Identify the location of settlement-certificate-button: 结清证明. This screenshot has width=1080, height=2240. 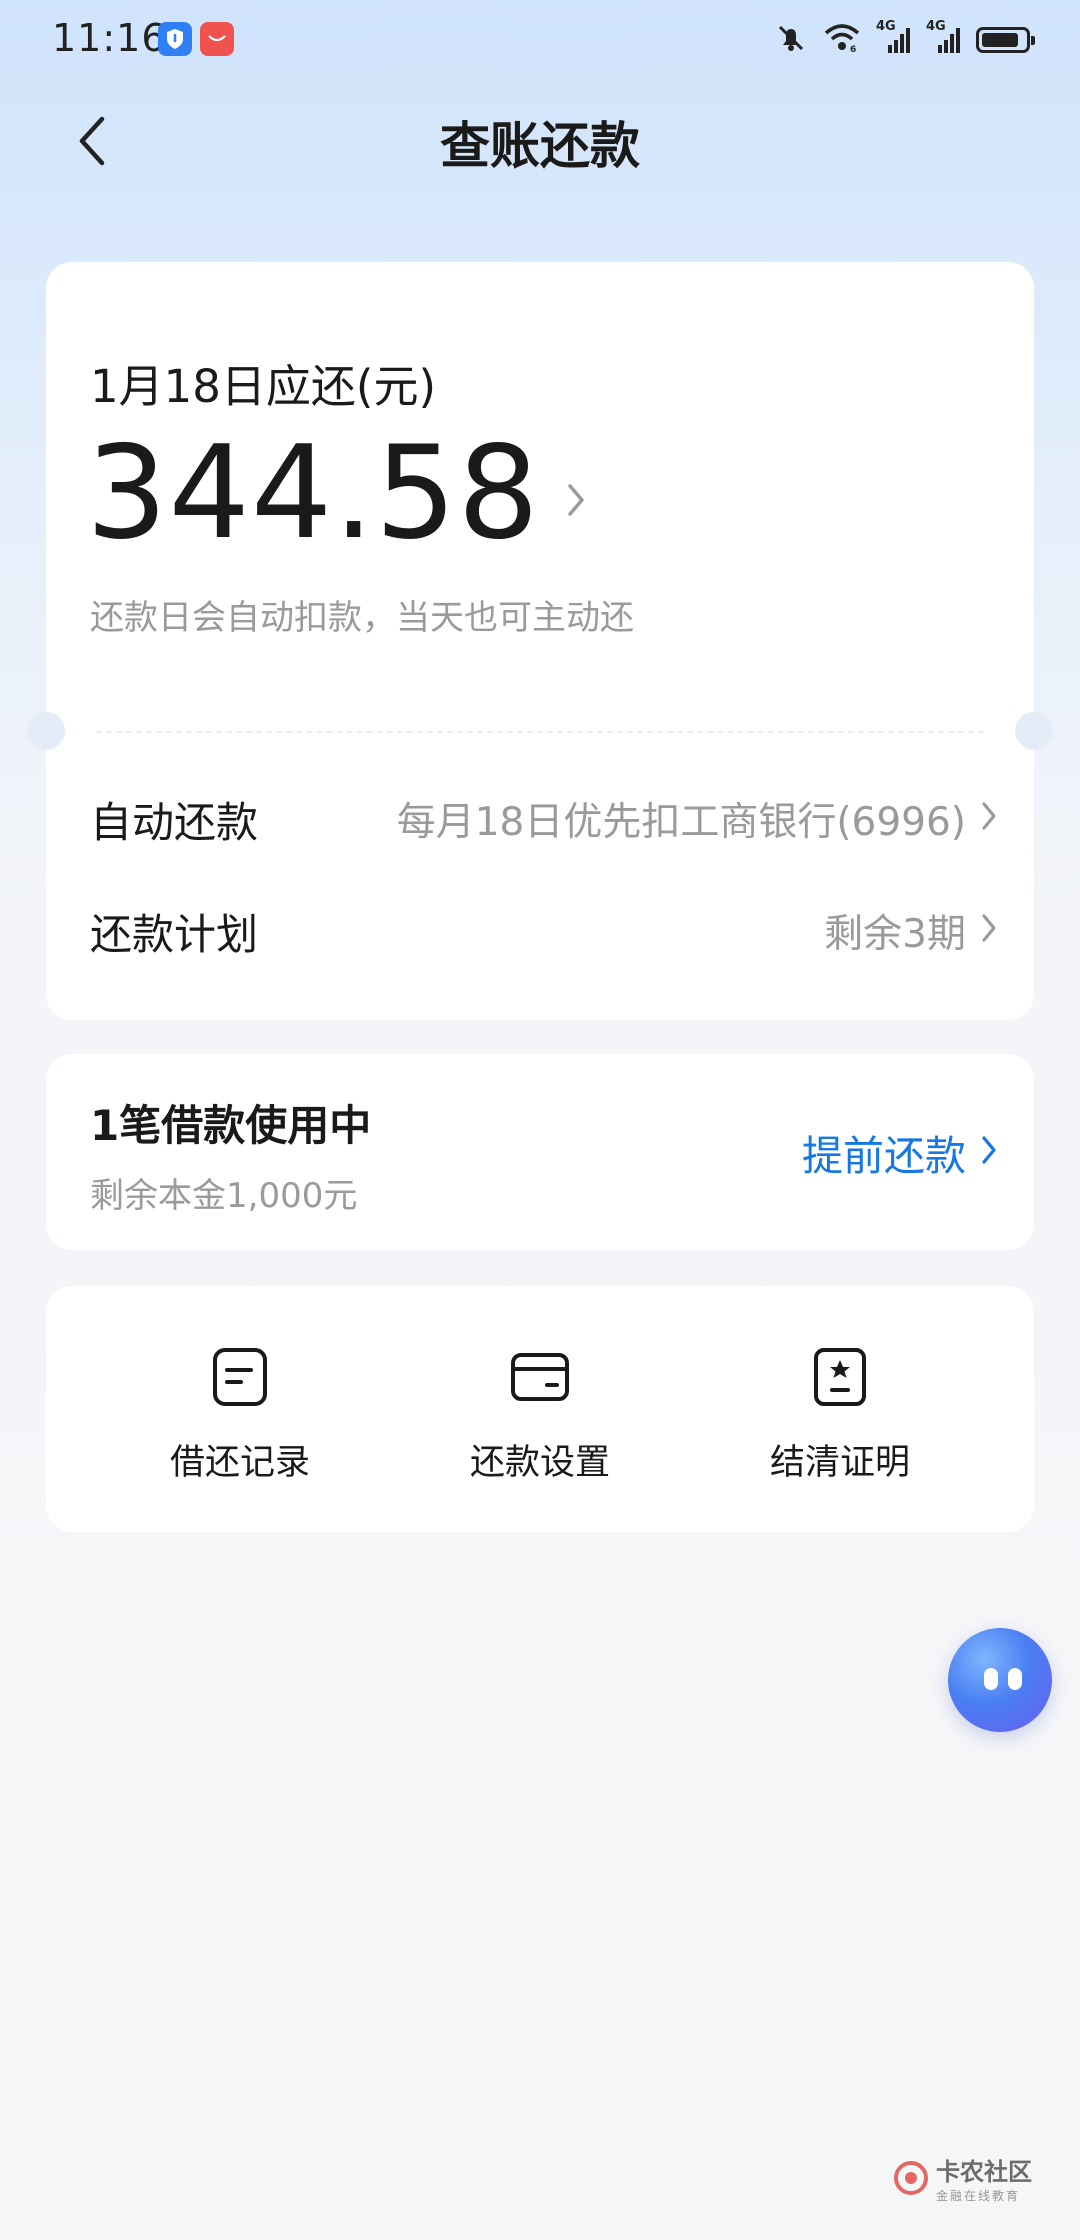
(840, 1415).